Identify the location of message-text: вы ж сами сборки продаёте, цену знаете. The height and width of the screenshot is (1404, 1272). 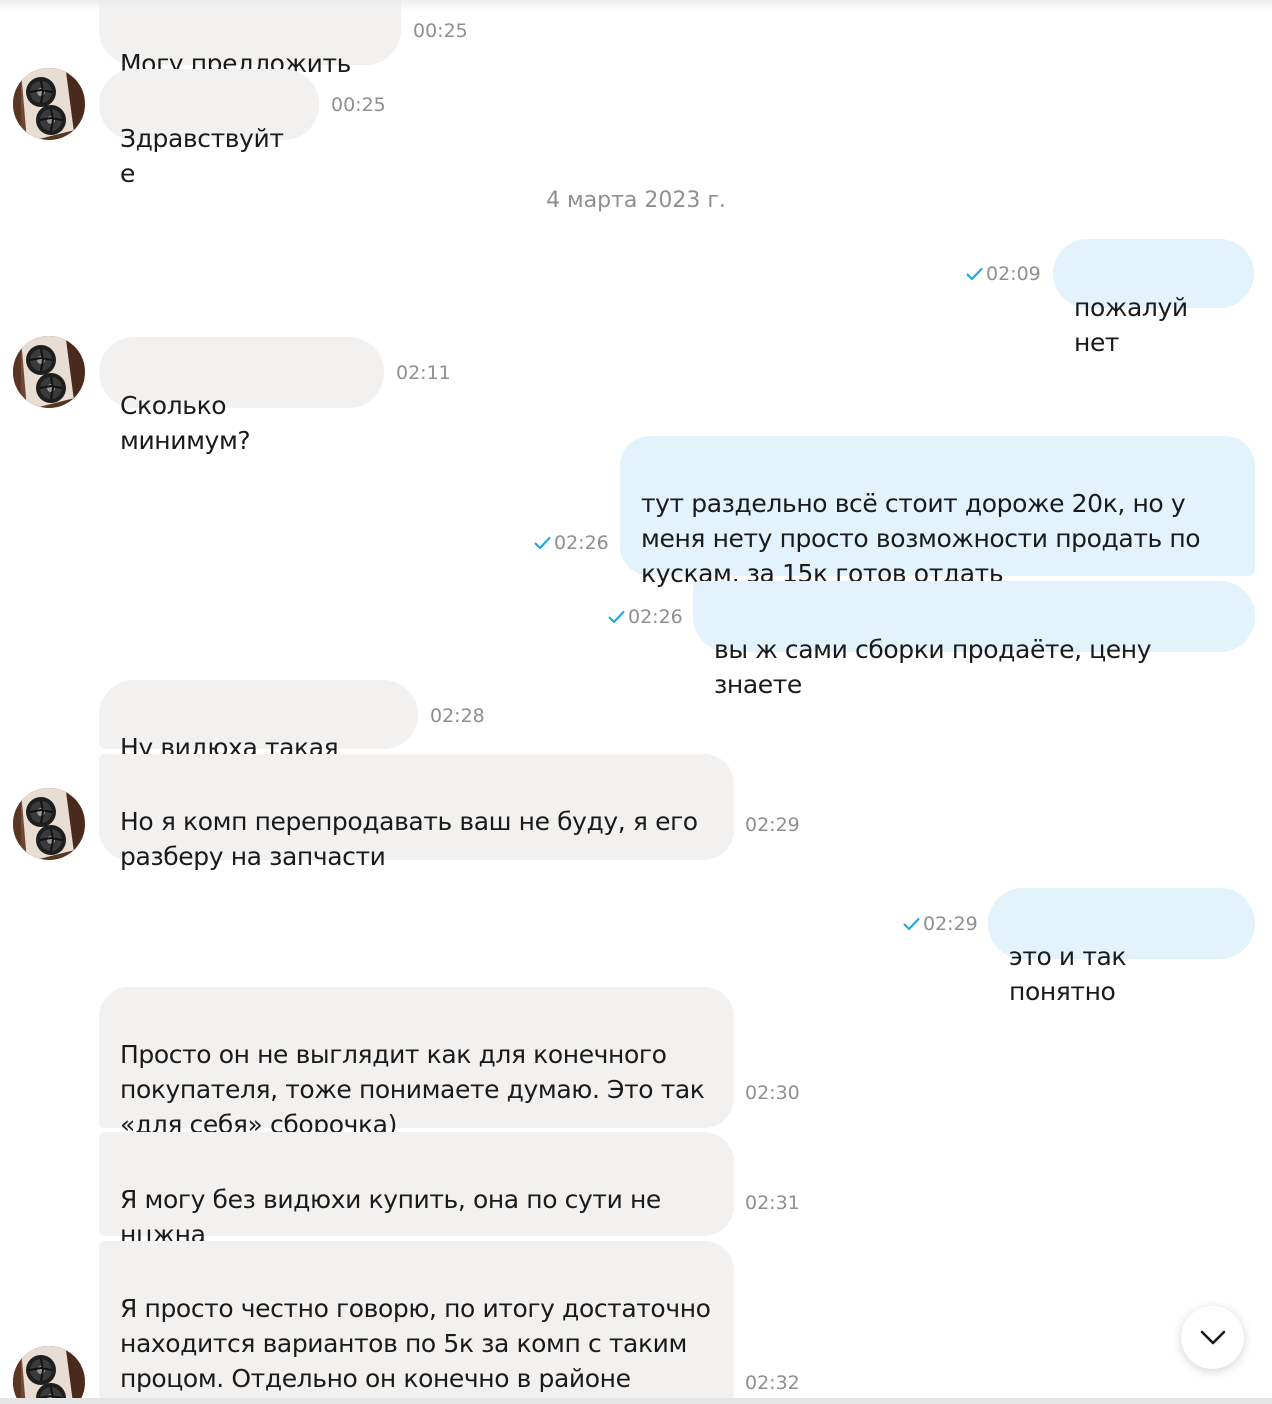
(933, 667).